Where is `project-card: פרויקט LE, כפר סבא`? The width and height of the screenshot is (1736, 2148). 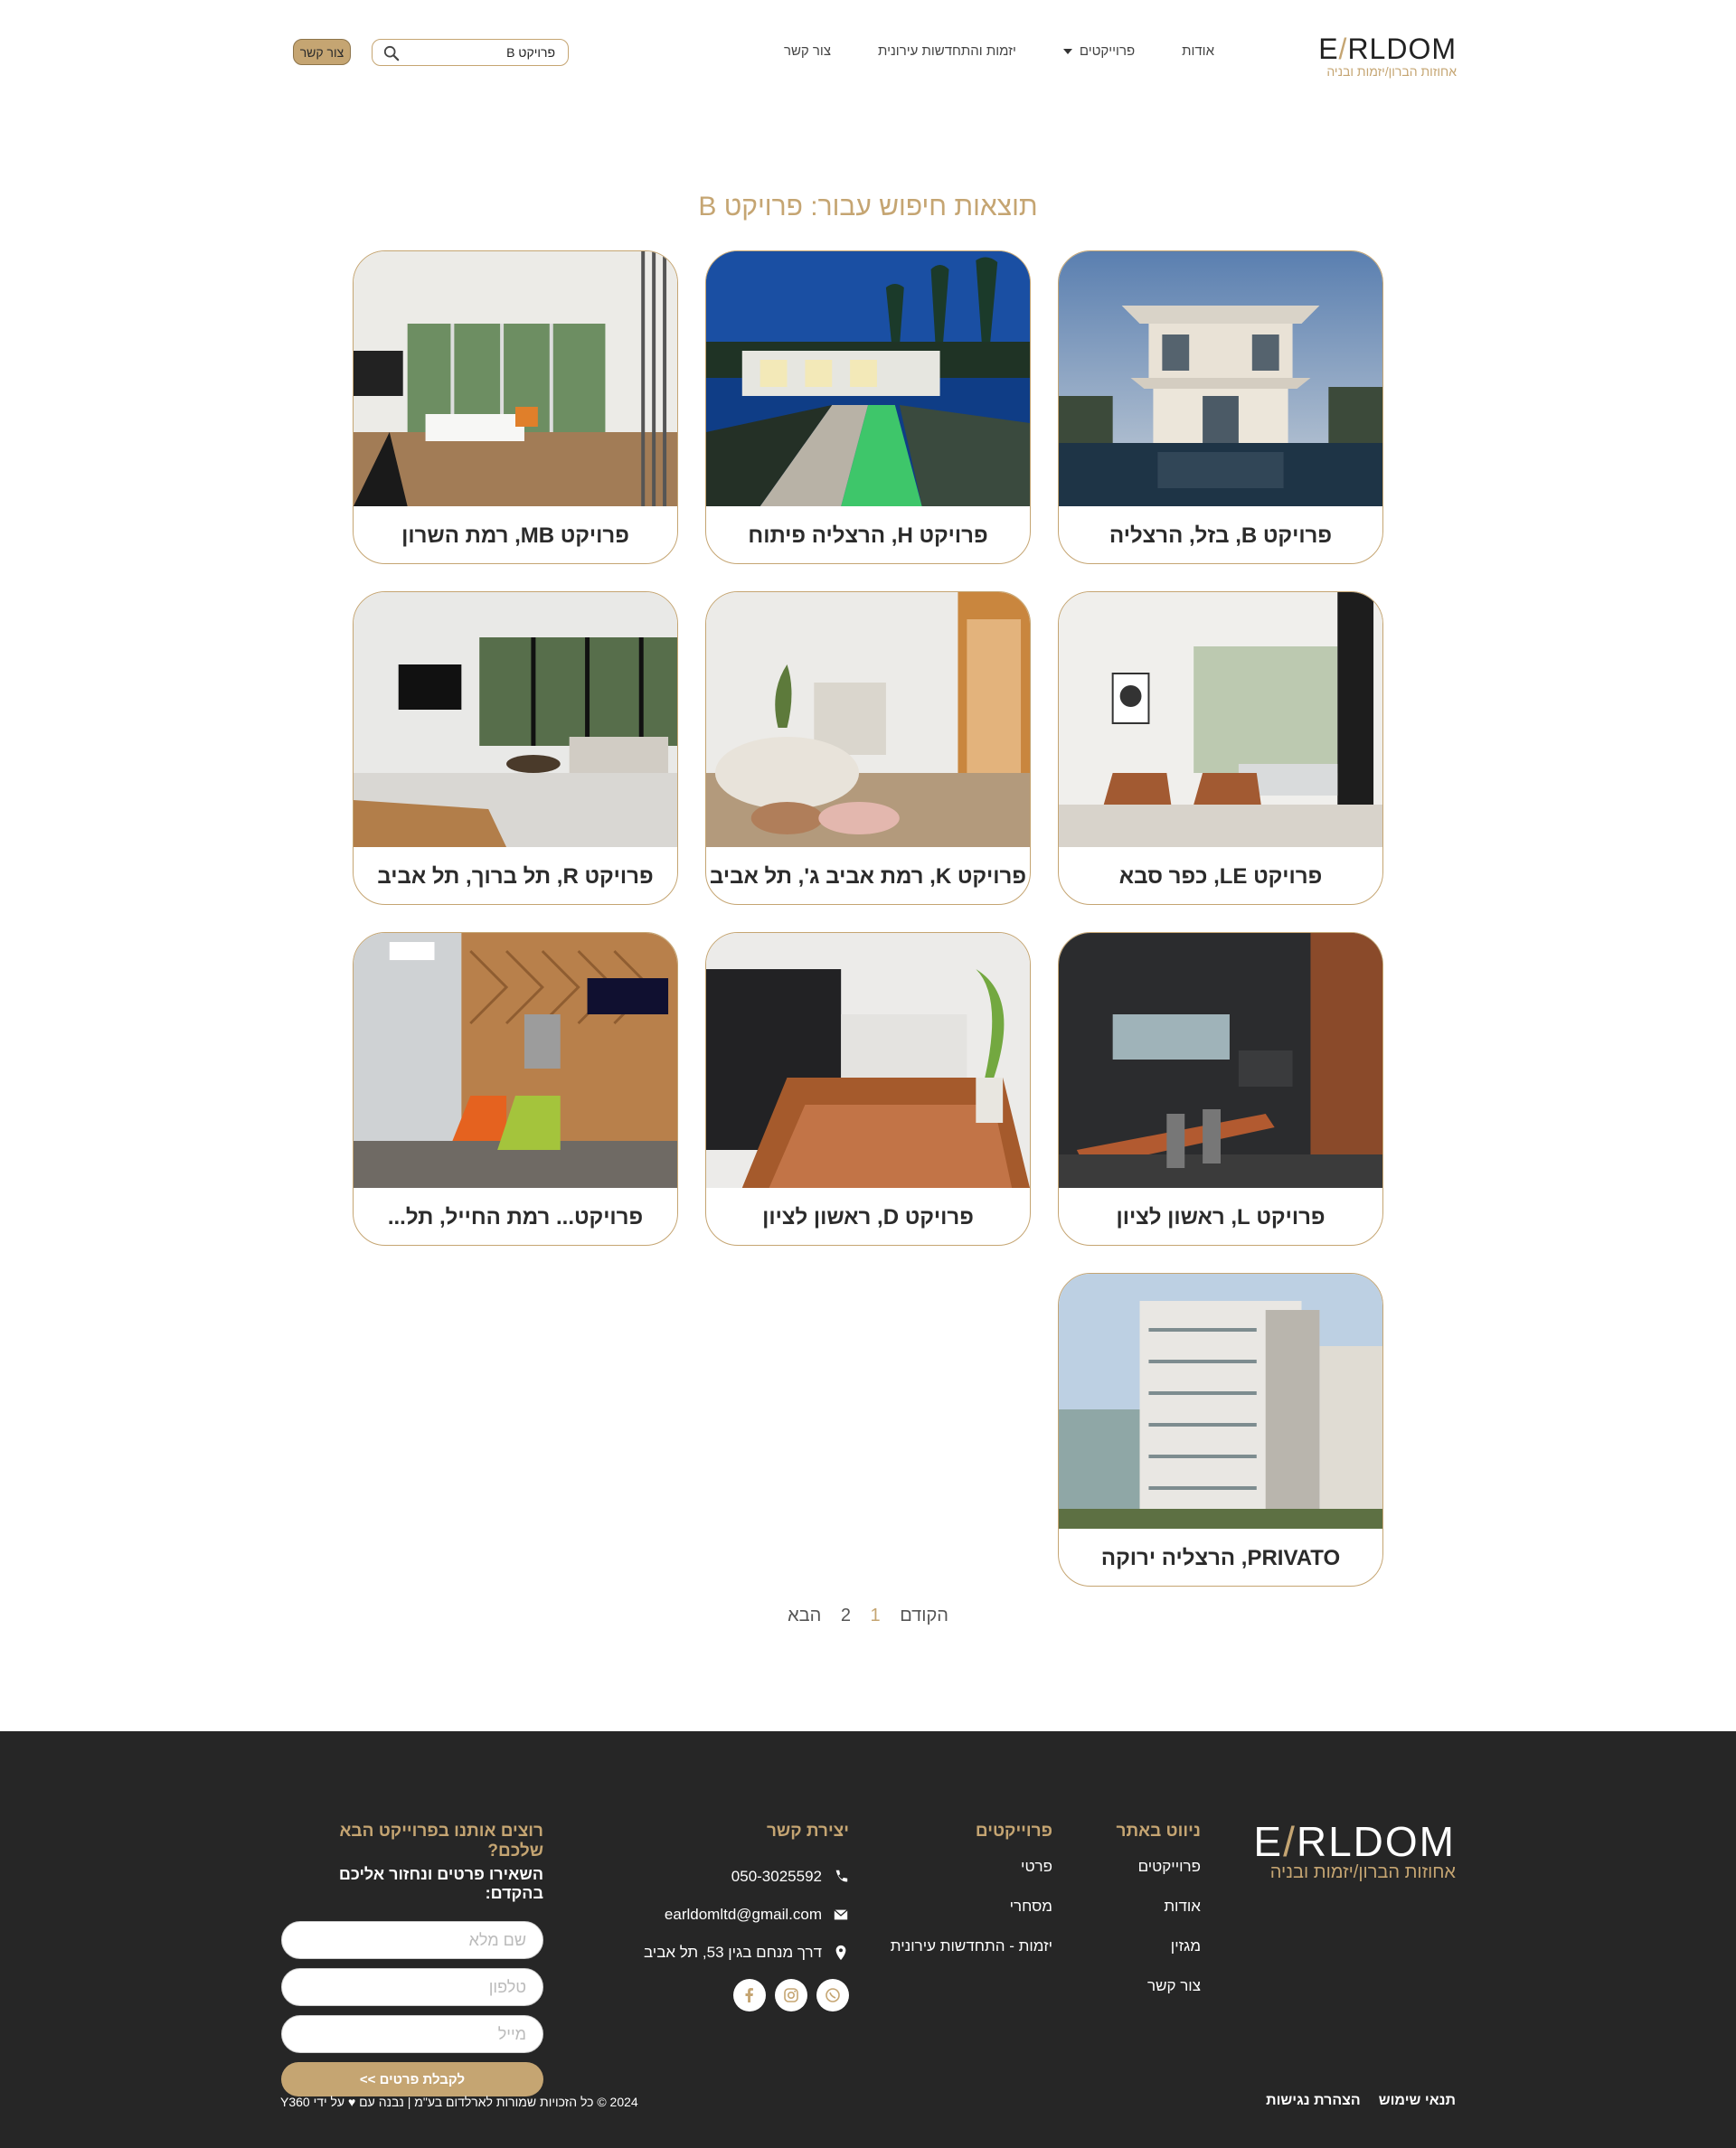
project-card: פרויקט LE, כפר סבא is located at coordinates (1220, 748).